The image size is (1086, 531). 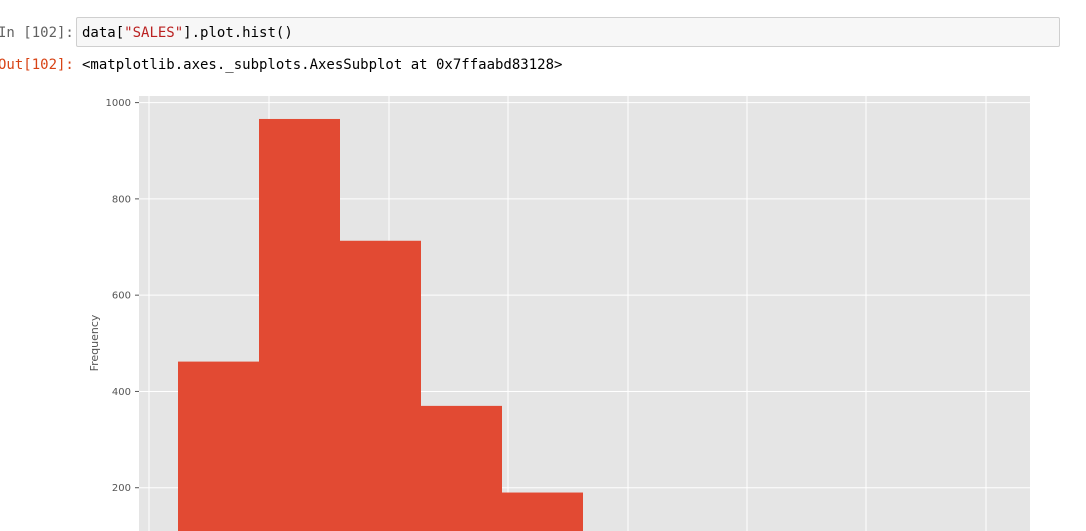 I want to click on y-tick-label: 400, so click(x=121, y=392).